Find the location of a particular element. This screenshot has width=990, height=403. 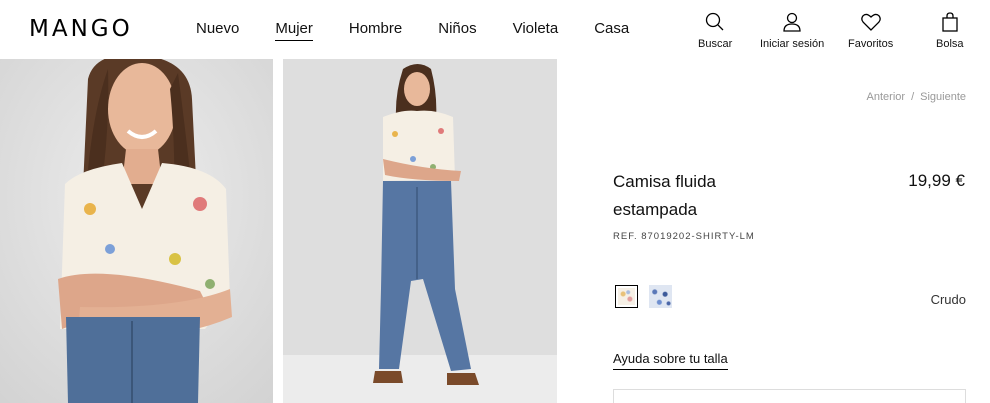

heart-icon is located at coordinates (870, 22).